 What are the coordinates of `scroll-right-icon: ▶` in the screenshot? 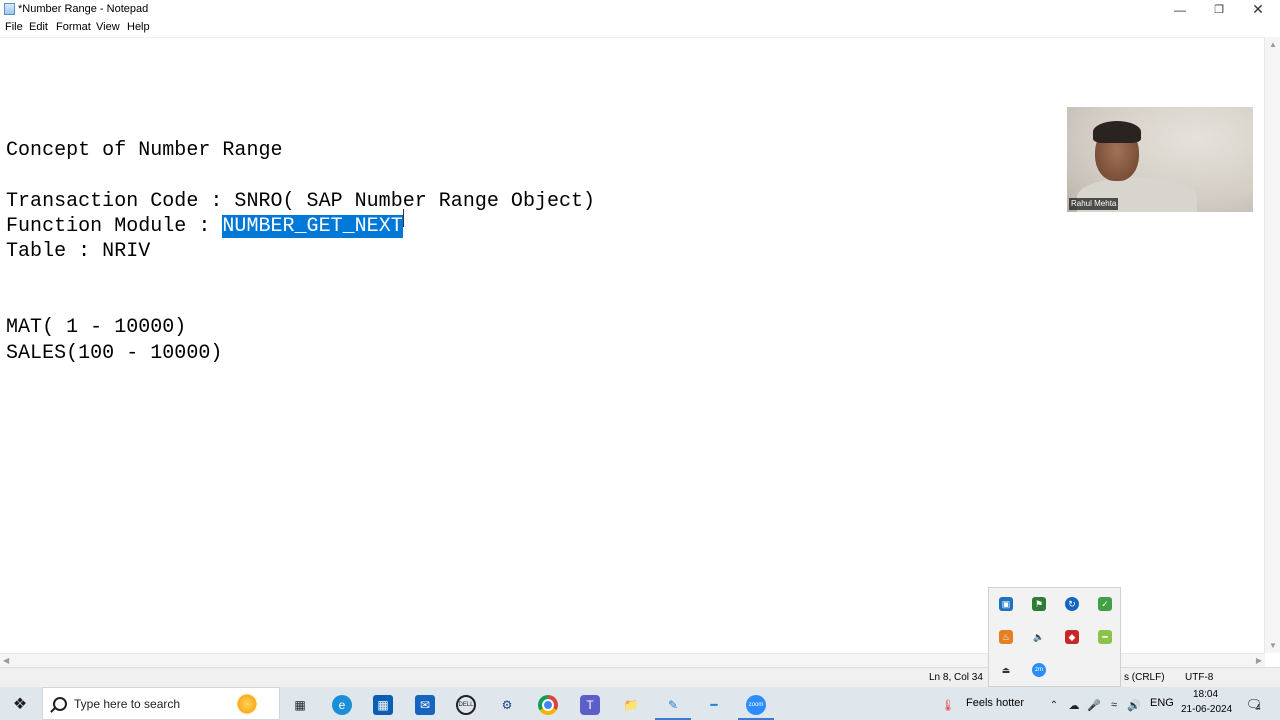 It's located at (1259, 660).